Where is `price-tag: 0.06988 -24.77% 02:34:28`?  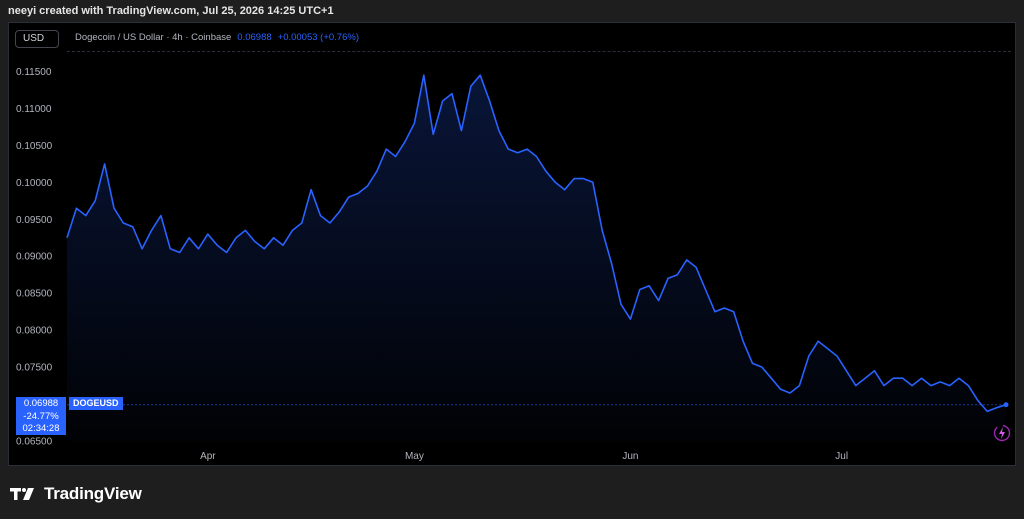 price-tag: 0.06988 -24.77% 02:34:28 is located at coordinates (41, 416).